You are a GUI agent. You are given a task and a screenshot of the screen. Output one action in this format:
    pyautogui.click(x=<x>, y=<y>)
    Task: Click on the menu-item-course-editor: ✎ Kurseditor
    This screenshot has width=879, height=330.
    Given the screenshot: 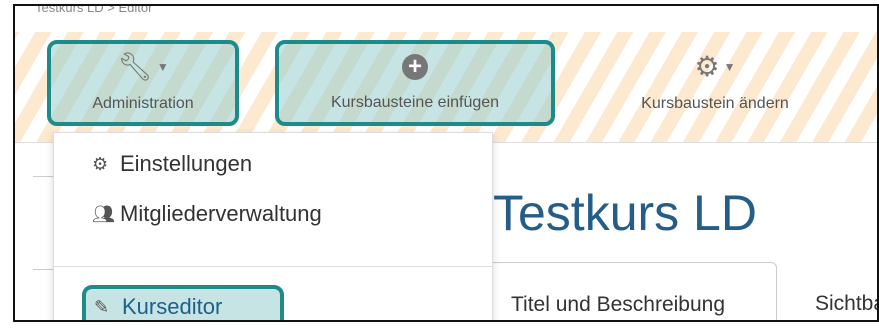 What is the action you would take?
    pyautogui.click(x=183, y=302)
    